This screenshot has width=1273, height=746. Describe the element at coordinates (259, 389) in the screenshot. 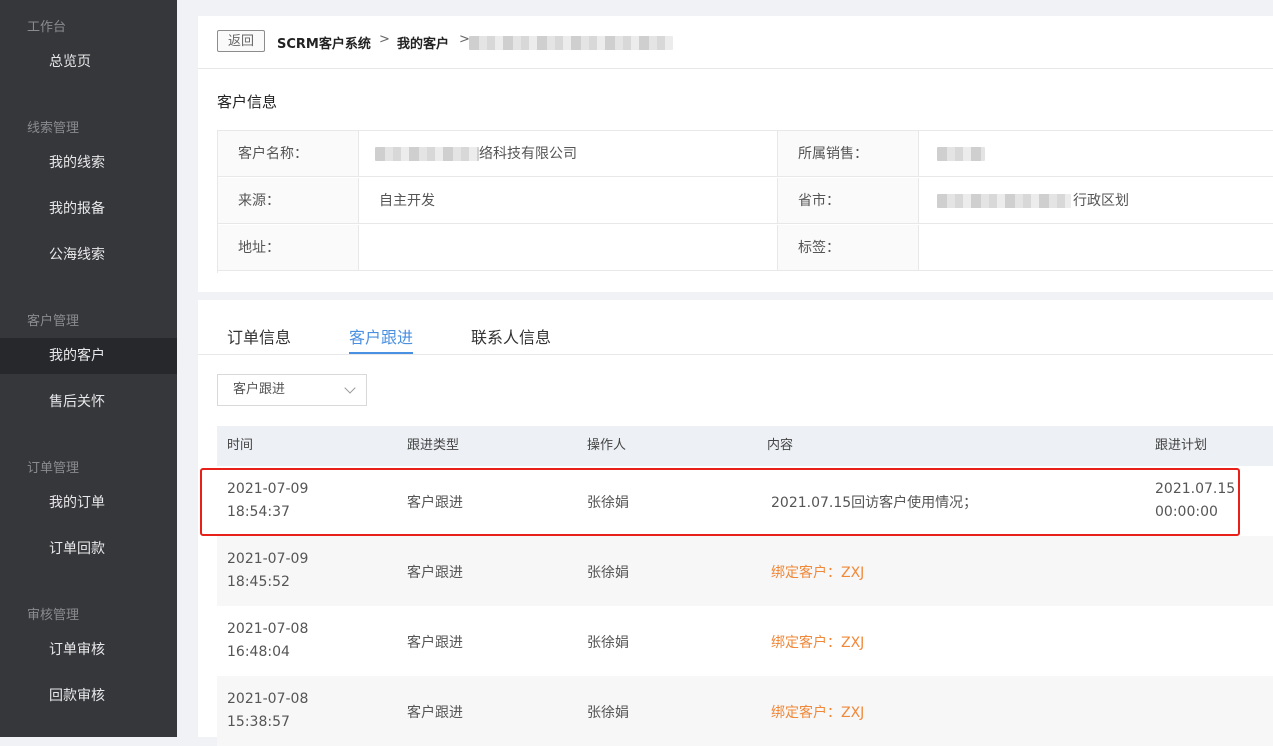

I see `follow-type-select-value: 客户跟进` at that location.